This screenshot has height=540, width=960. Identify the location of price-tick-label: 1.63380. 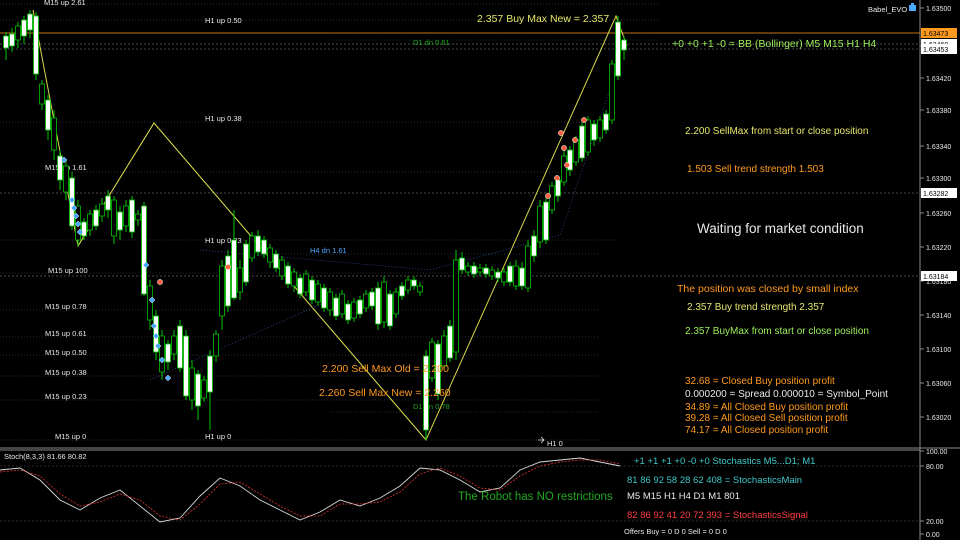
(938, 111).